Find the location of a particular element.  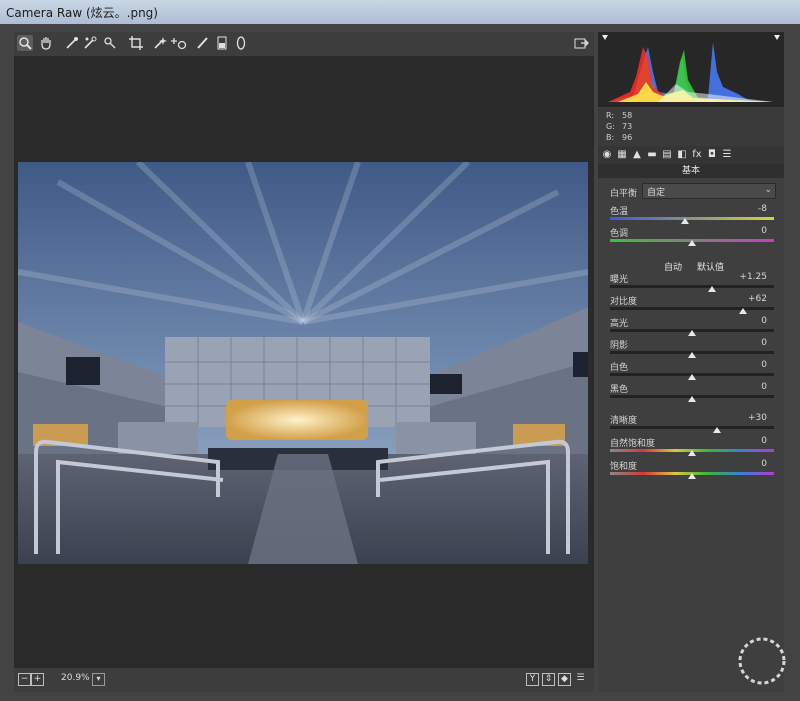

spot-removal-tool-icon is located at coordinates (160, 43).